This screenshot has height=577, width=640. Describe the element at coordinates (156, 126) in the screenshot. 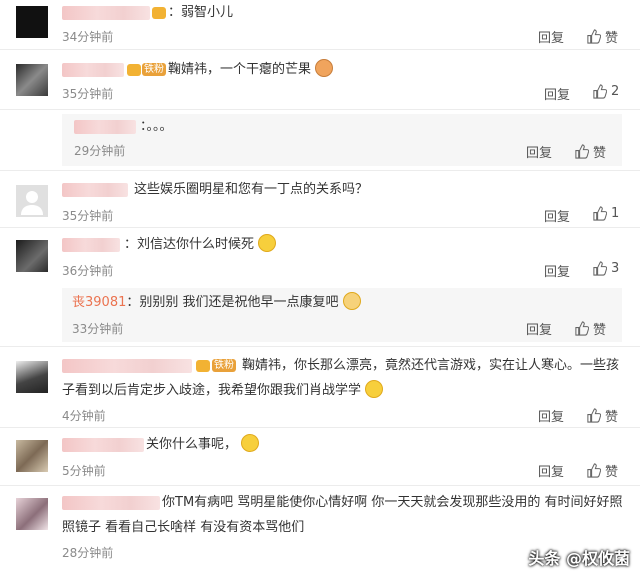

I see `comment-text: ：。。。` at that location.